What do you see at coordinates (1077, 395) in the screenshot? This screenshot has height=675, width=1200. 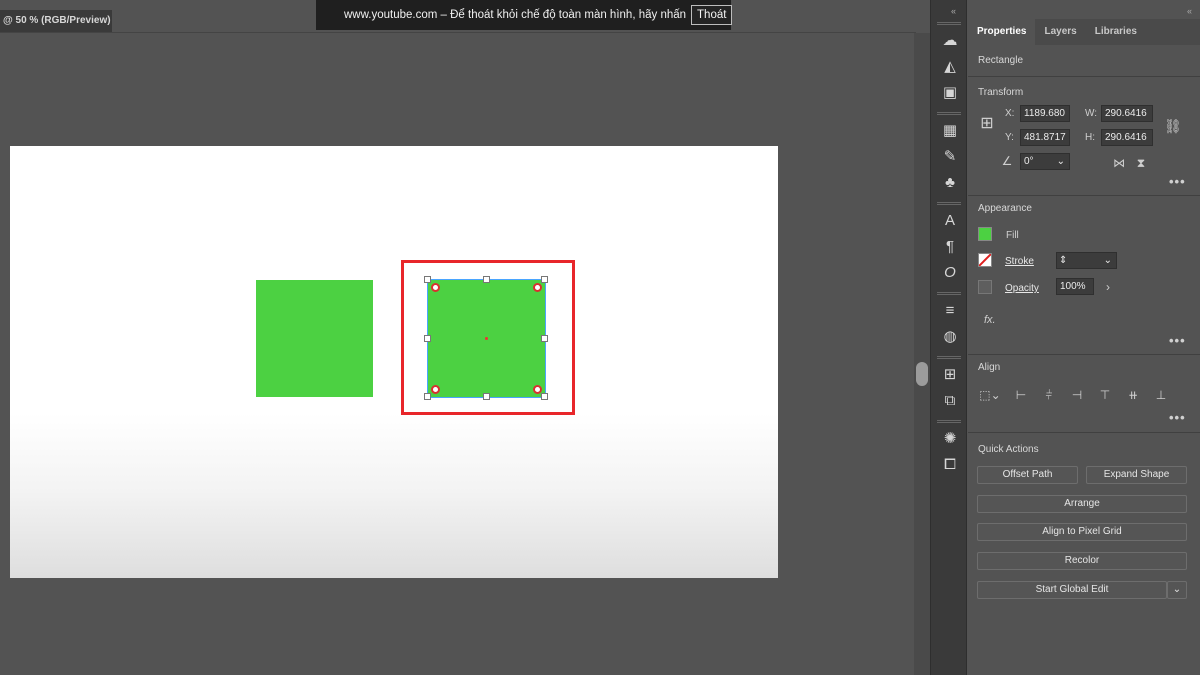 I see `align-right-icon: ⊣` at bounding box center [1077, 395].